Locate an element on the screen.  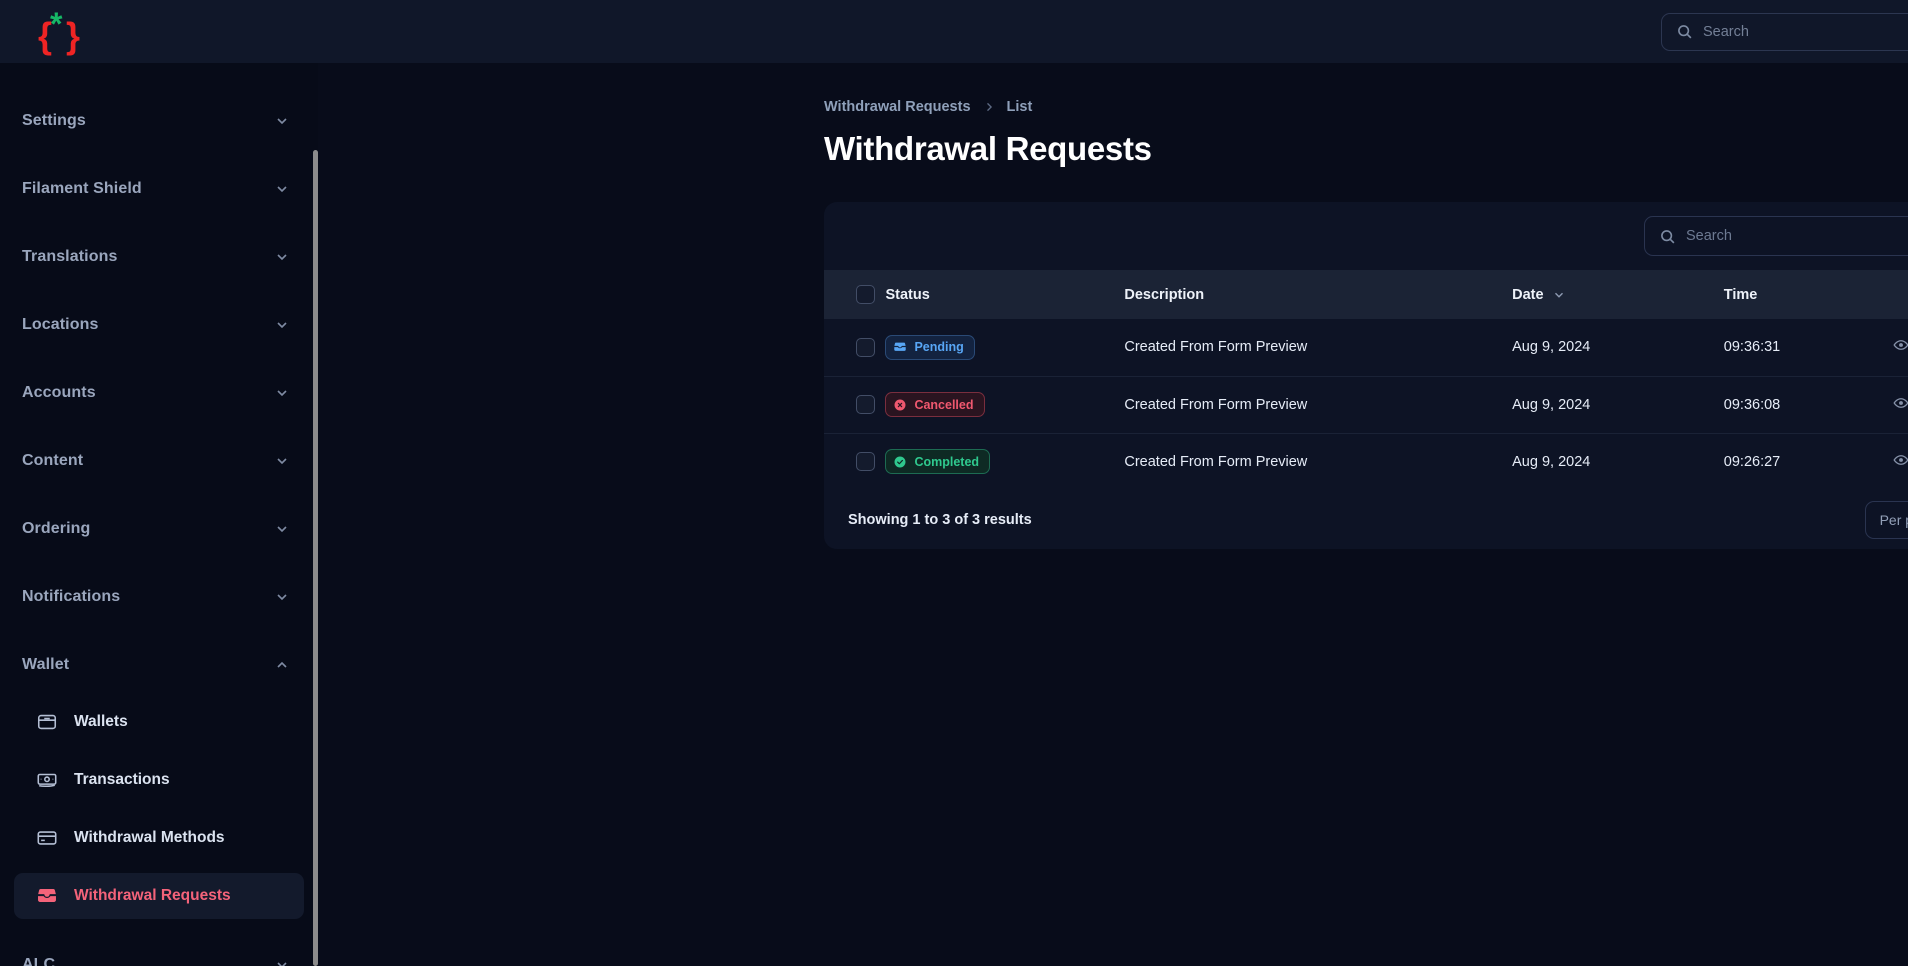
table-search is located at coordinates (1776, 236).